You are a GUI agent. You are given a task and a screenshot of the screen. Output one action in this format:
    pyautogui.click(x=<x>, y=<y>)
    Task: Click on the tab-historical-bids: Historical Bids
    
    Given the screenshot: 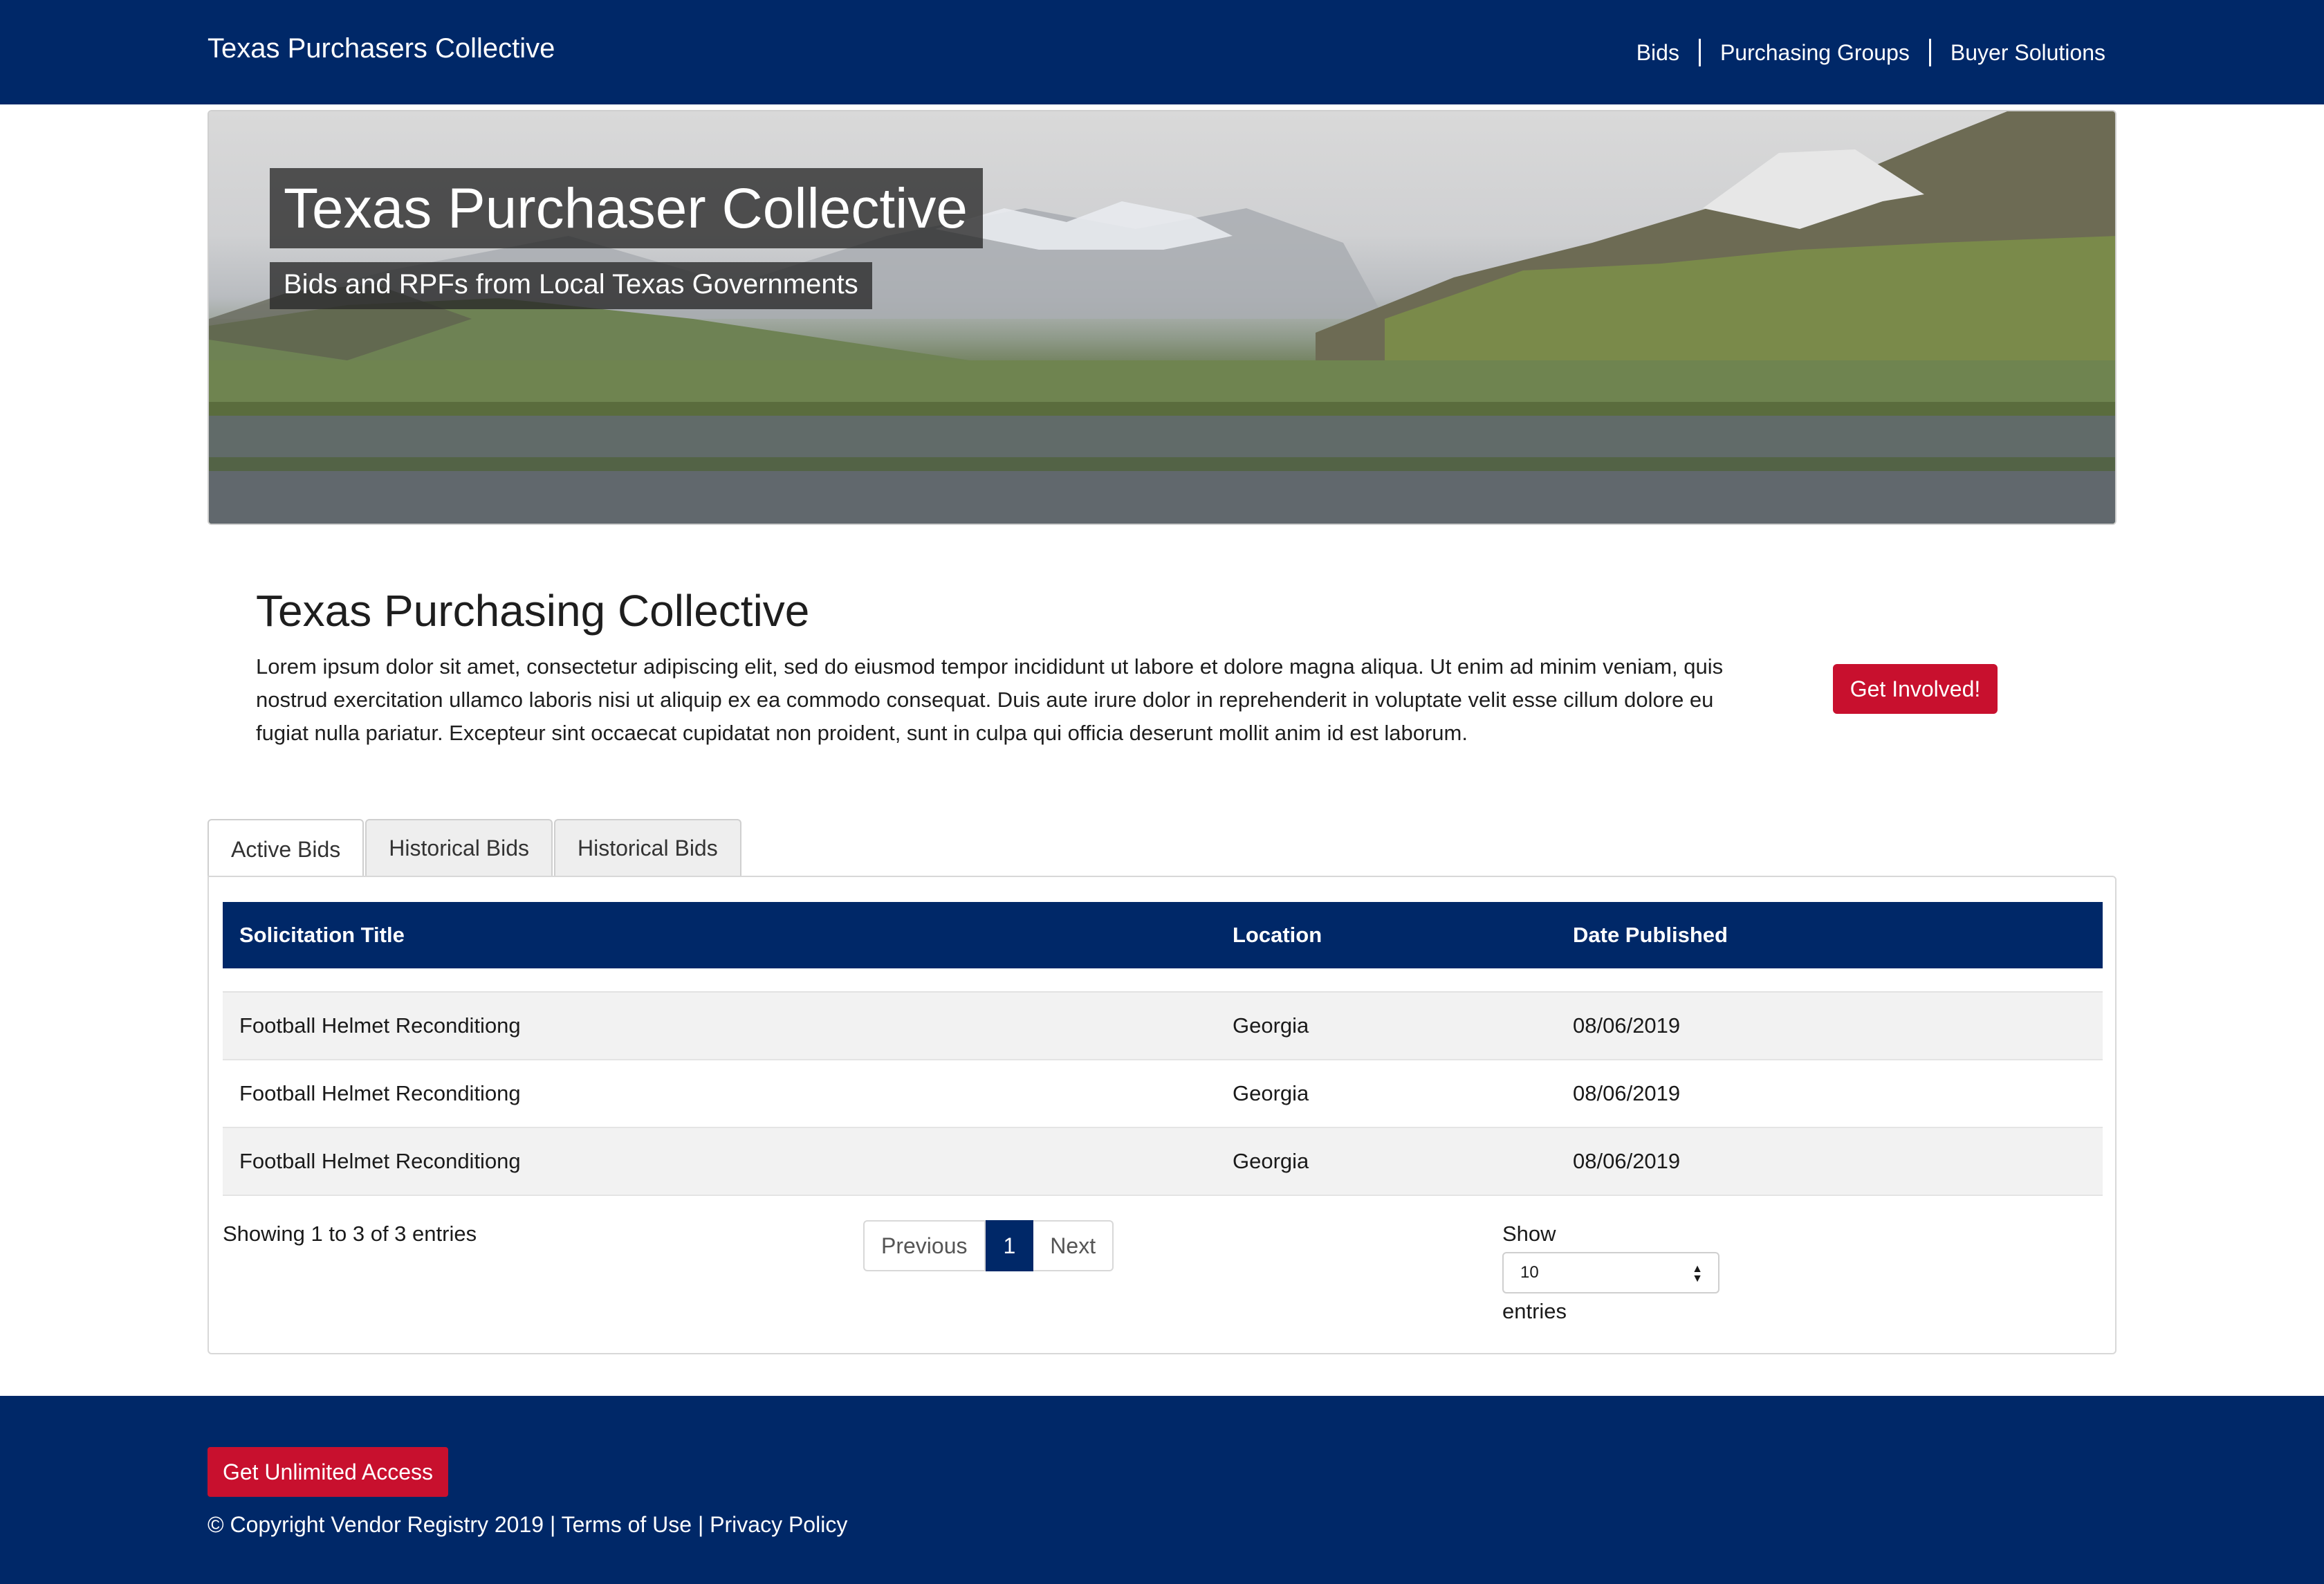 What is the action you would take?
    pyautogui.click(x=459, y=847)
    